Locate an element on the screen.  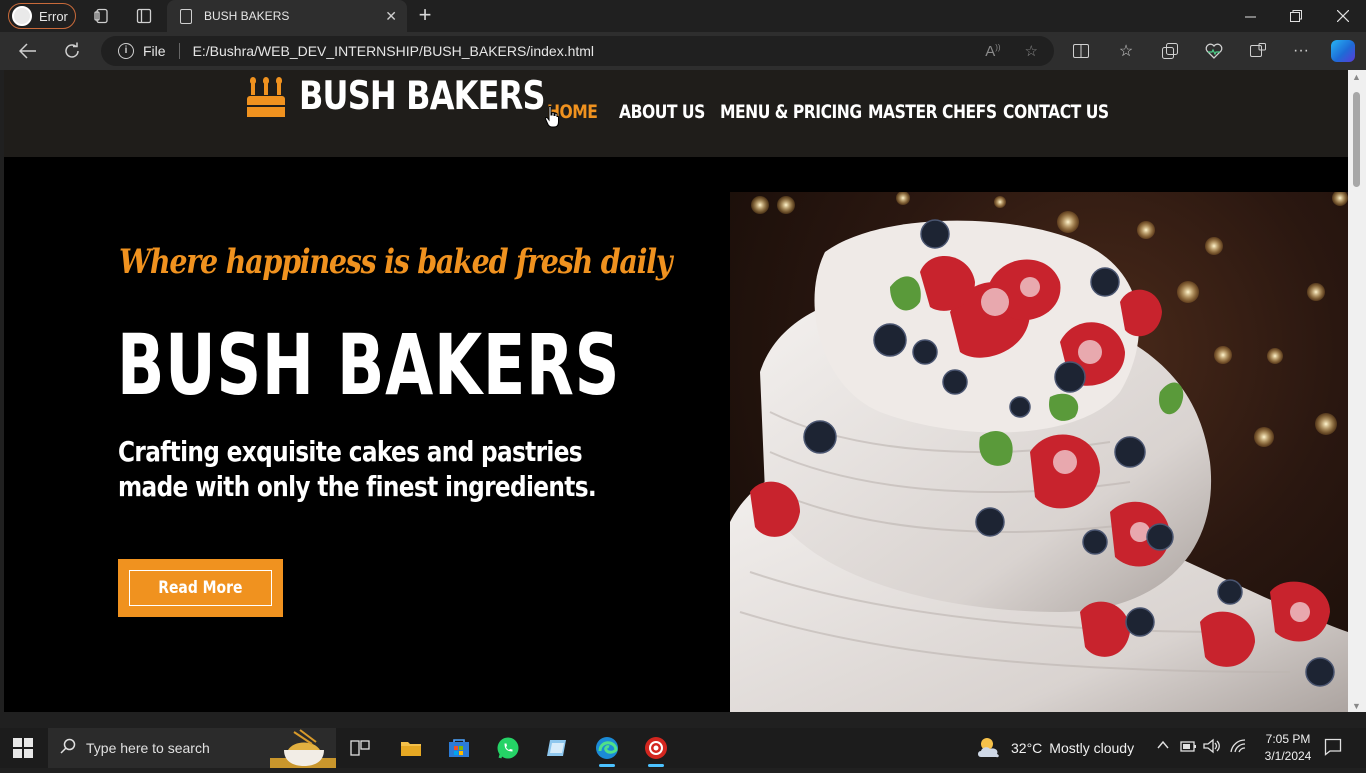
chevron-up-icon is located at coordinates (1163, 746).